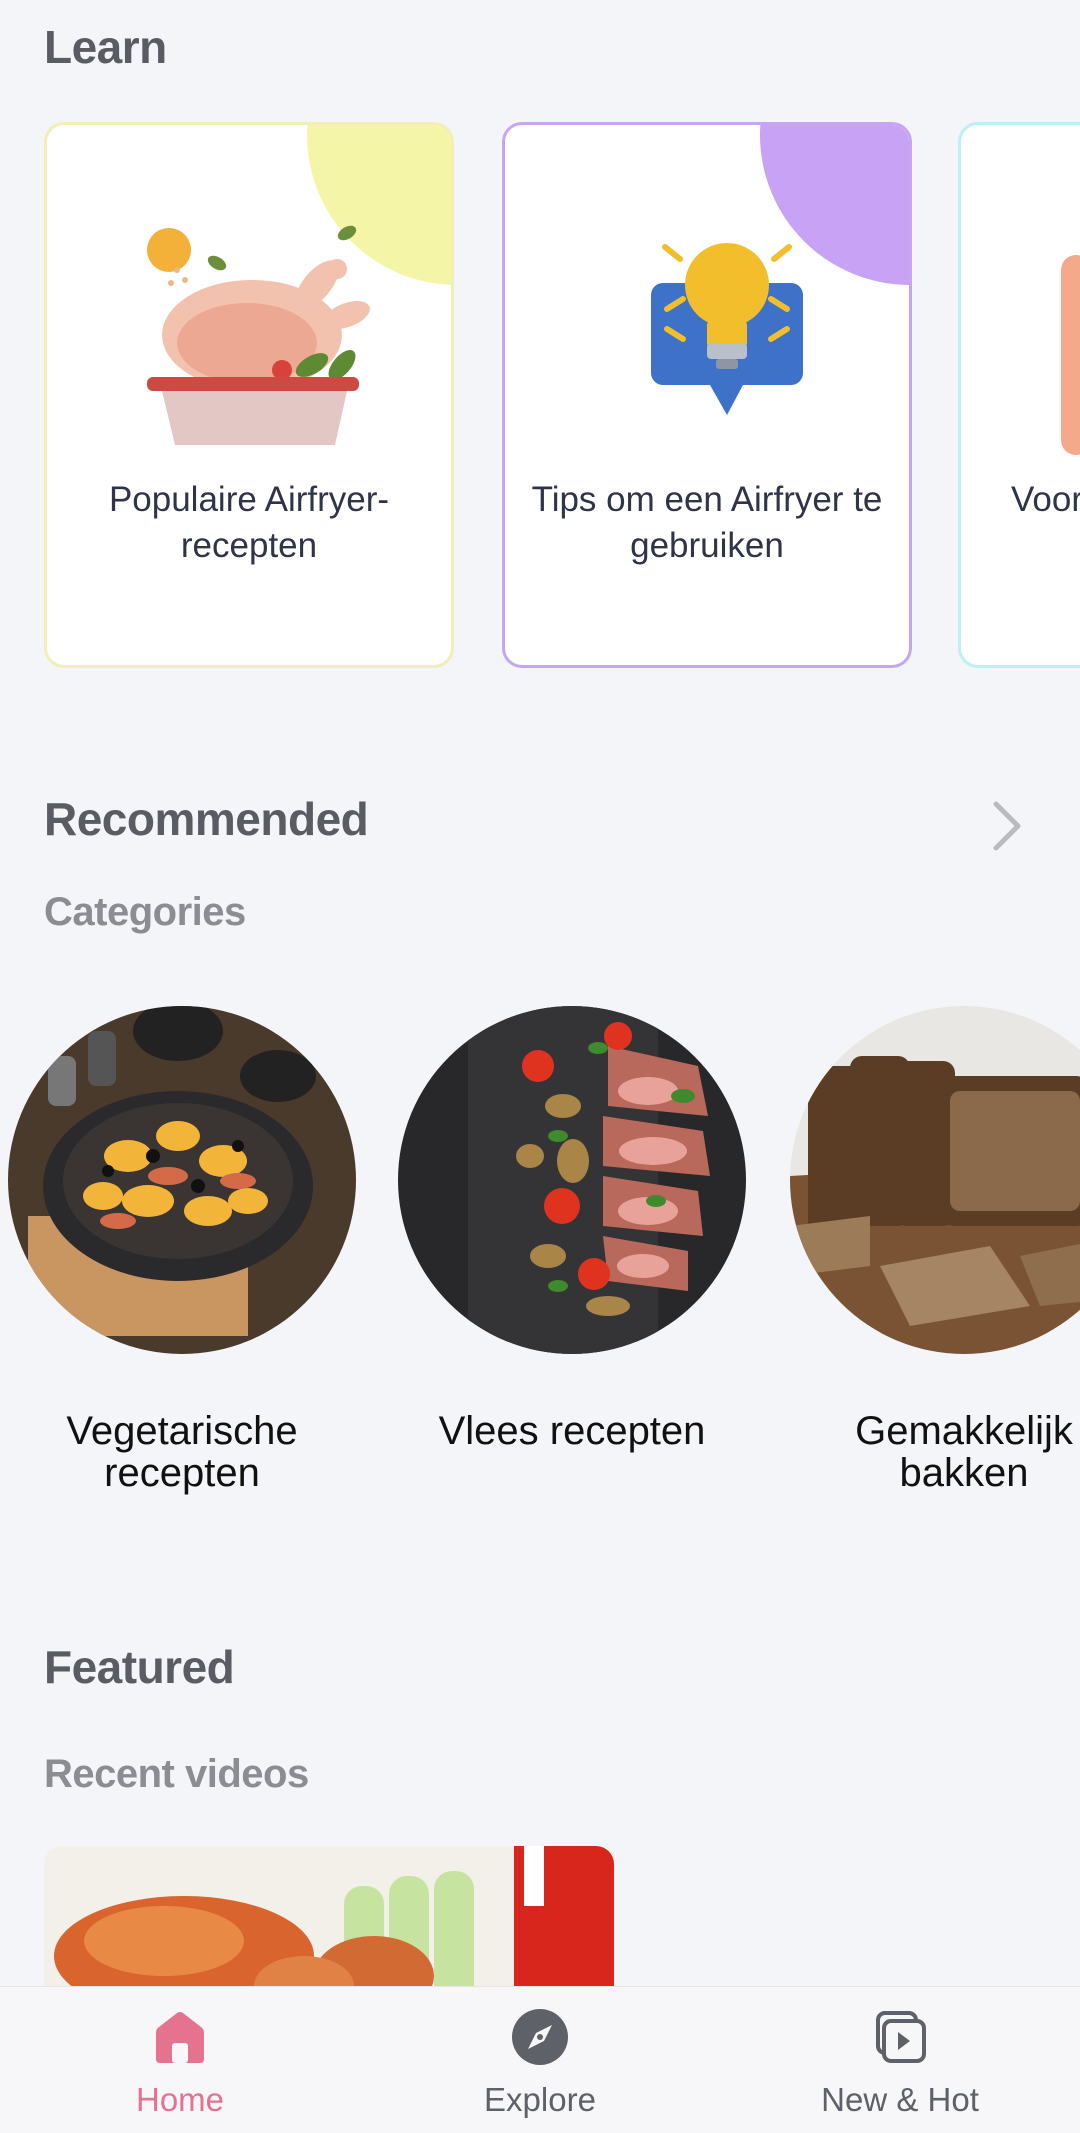 This screenshot has width=1080, height=2133. I want to click on bottom-navigation: Home Explore New & Hot, so click(540, 2059).